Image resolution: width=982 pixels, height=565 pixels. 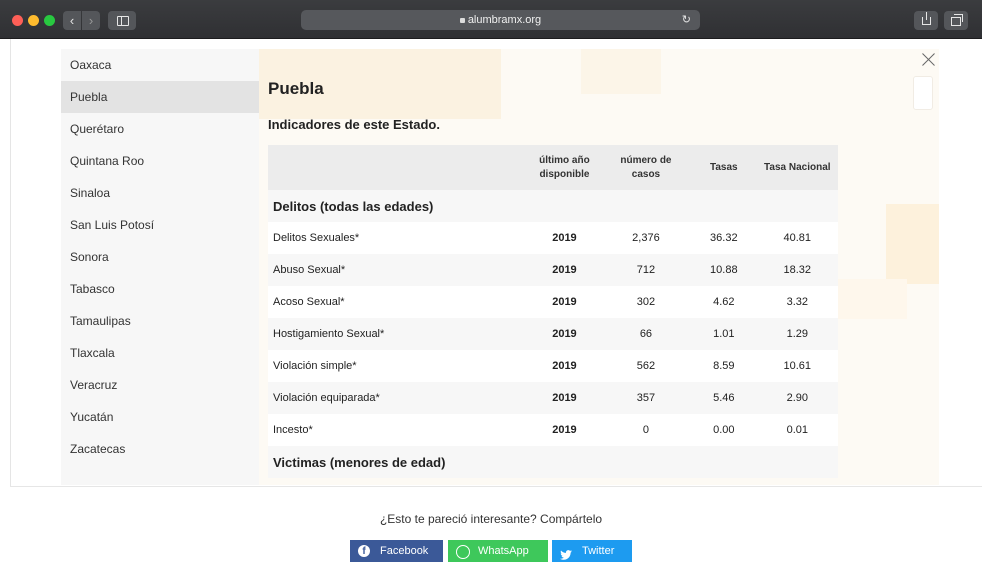 I want to click on sidebar-toggle-button, so click(x=122, y=20).